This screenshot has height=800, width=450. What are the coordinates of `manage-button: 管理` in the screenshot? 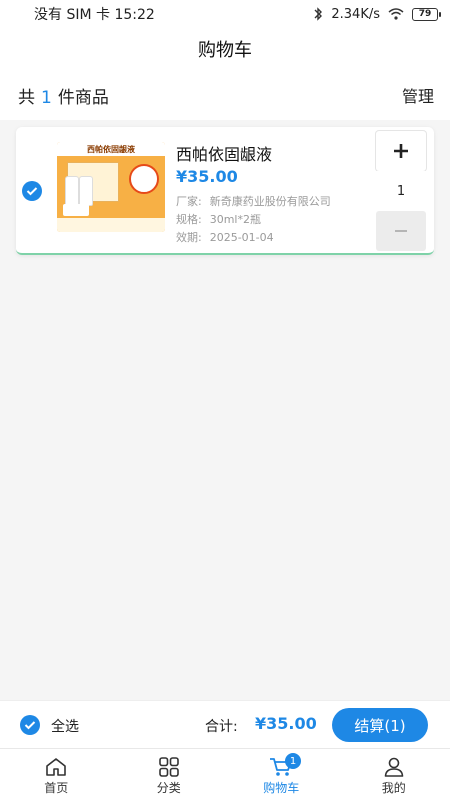 It's located at (418, 95).